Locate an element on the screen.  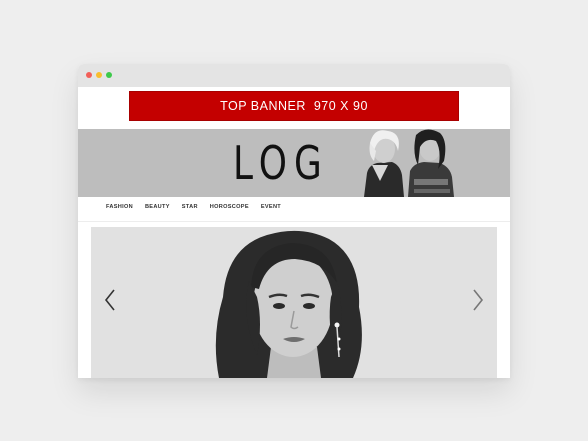
chevron-left-icon is located at coordinates (109, 300).